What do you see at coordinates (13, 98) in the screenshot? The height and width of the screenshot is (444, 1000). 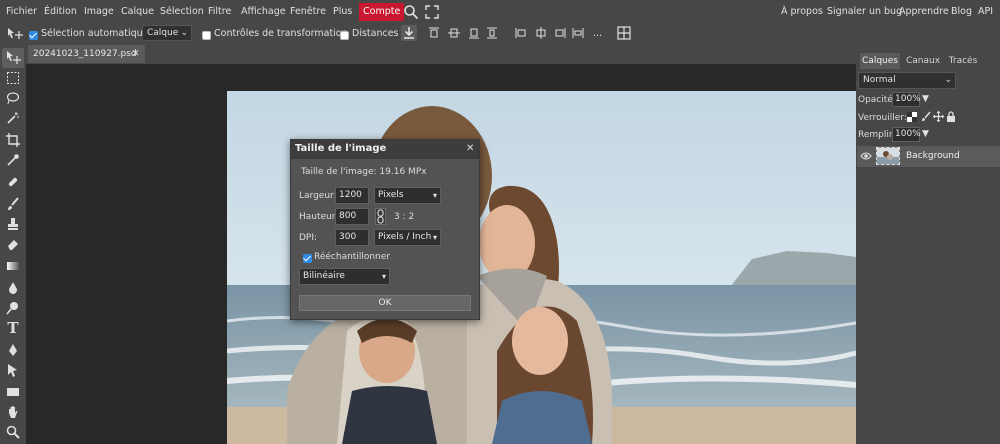 I see `lasso-tool-icon` at bounding box center [13, 98].